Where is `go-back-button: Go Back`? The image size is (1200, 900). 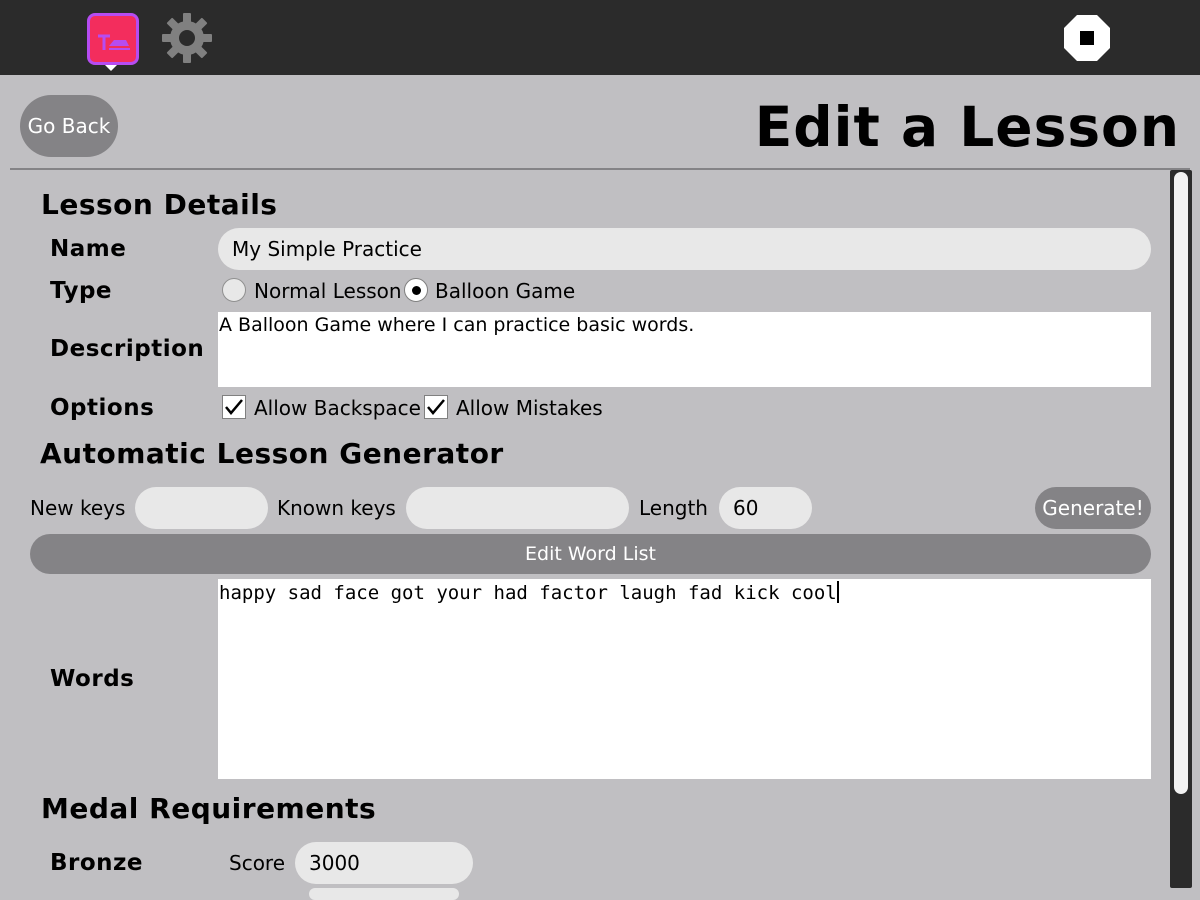
go-back-button: Go Back is located at coordinates (69, 126).